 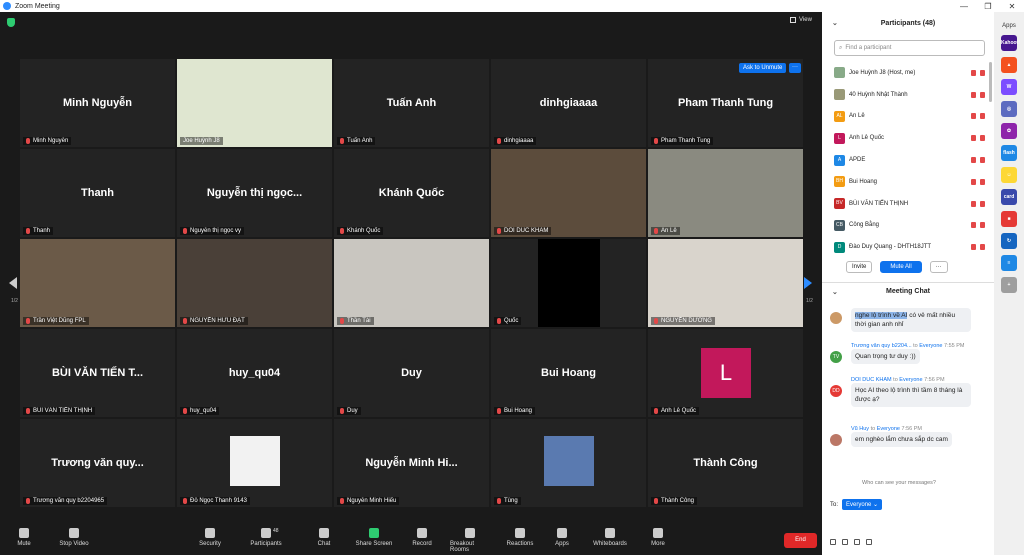 What do you see at coordinates (1009, 197) in the screenshot?
I see `app-icon: card` at bounding box center [1009, 197].